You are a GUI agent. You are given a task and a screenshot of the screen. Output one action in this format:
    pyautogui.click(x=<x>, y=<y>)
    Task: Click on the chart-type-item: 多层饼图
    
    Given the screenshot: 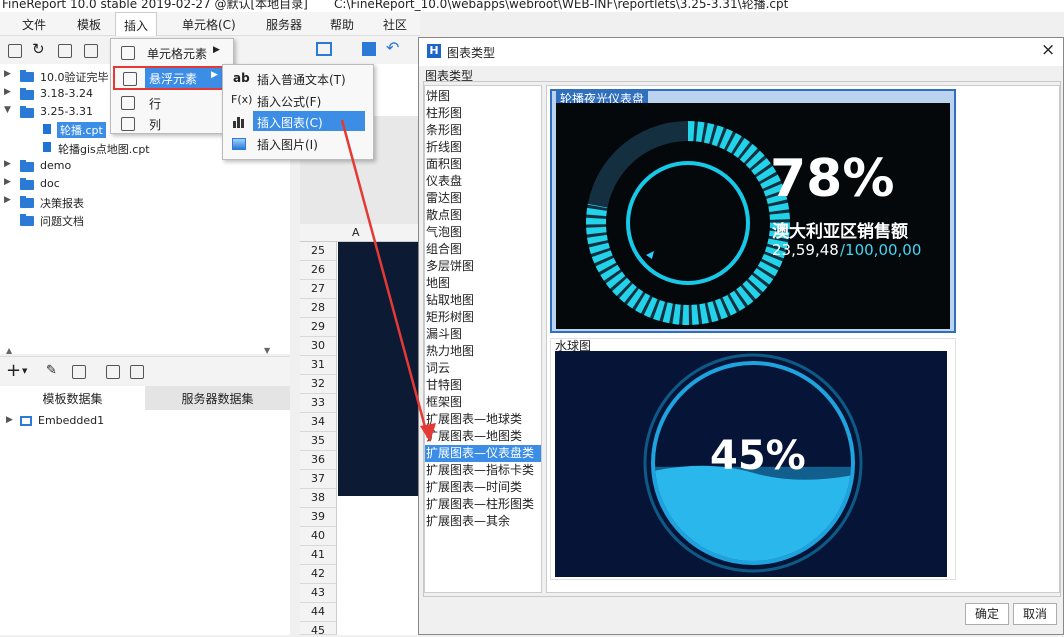 What is the action you would take?
    pyautogui.click(x=483, y=266)
    